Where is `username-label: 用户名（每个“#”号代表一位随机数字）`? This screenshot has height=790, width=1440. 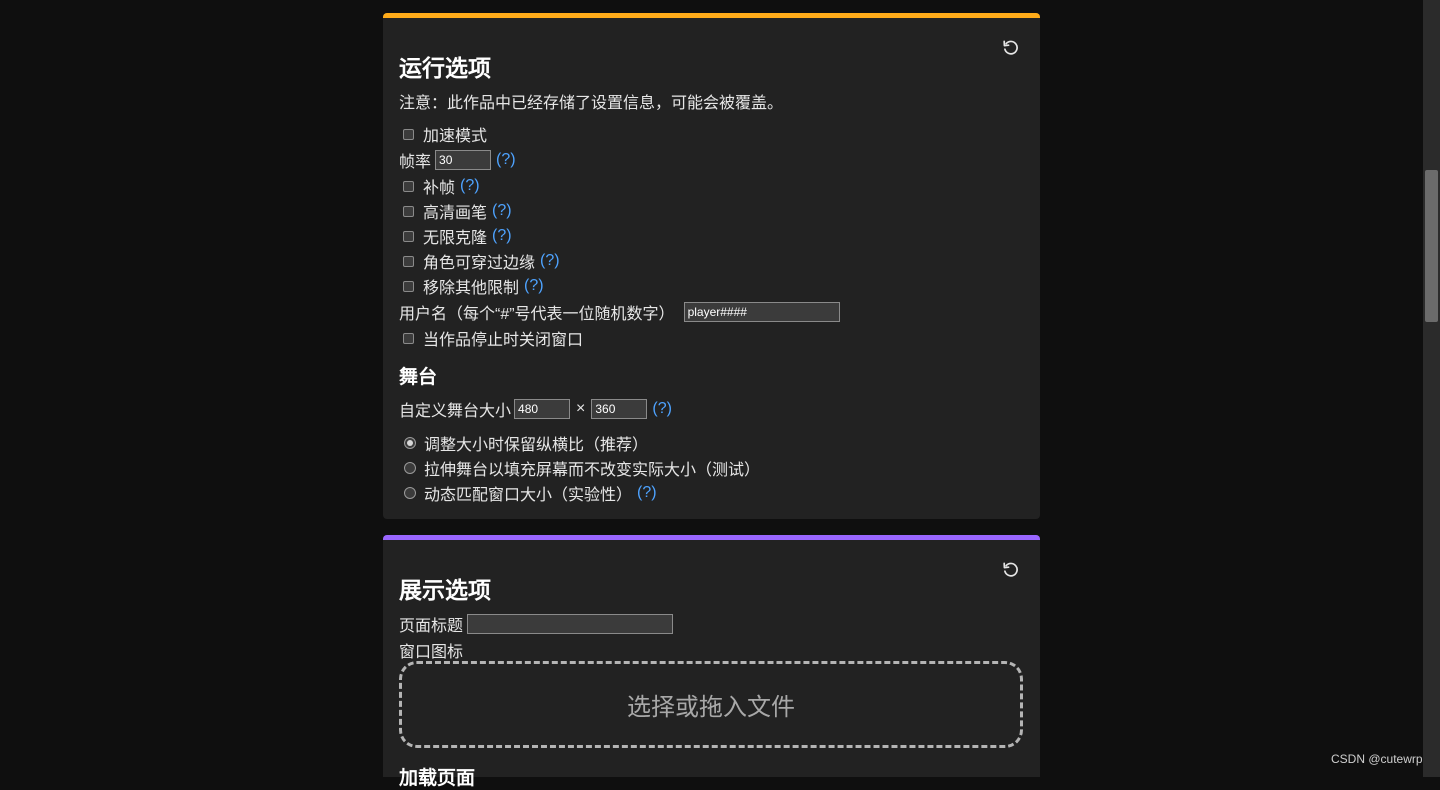
username-label: 用户名（每个“#”号代表一位随机数字） is located at coordinates (537, 314).